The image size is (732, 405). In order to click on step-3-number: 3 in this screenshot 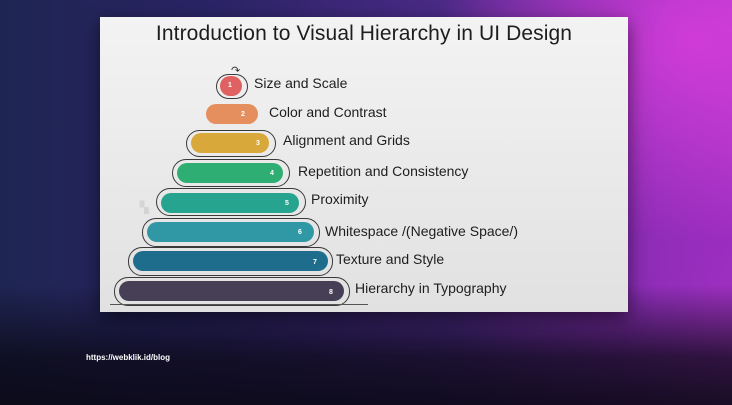, I will do `click(258, 143)`.